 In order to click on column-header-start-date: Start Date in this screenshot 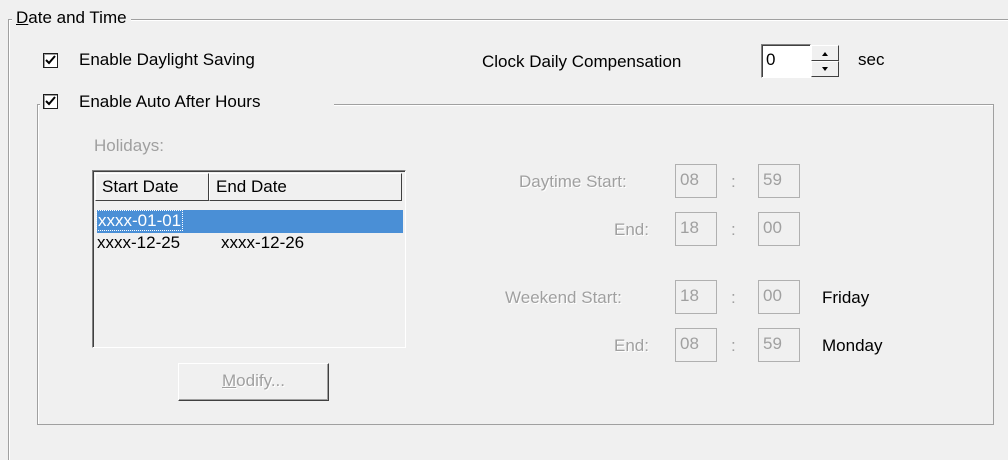, I will do `click(152, 187)`.